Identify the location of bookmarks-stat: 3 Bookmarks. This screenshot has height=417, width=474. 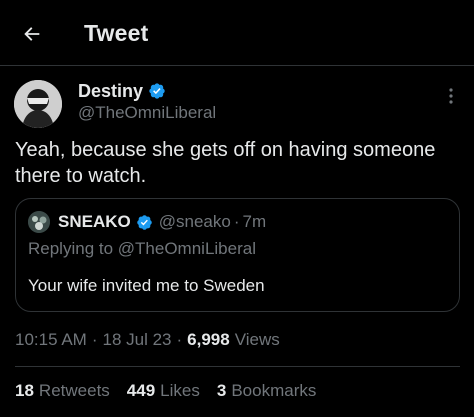
(267, 391).